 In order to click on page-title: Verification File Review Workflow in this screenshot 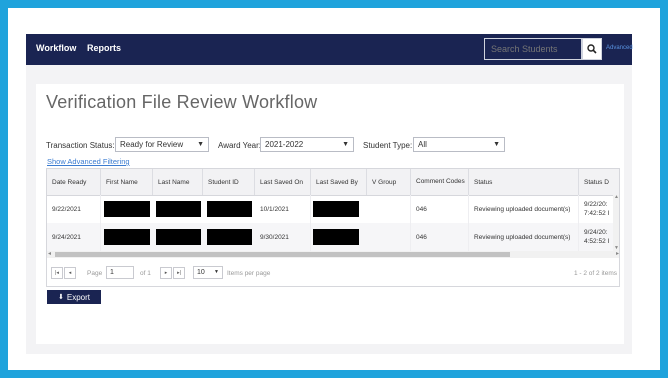, I will do `click(182, 102)`.